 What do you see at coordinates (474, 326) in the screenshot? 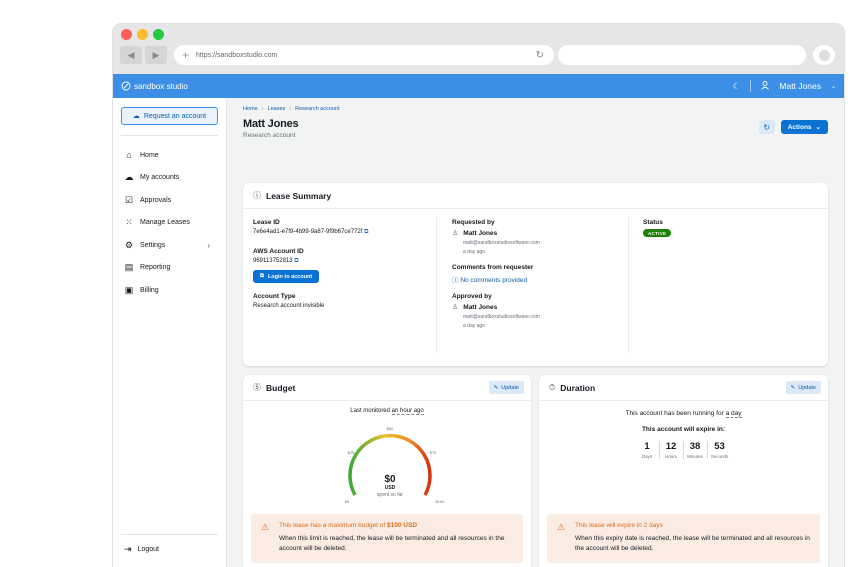
I see `approved-time: a day ago` at bounding box center [474, 326].